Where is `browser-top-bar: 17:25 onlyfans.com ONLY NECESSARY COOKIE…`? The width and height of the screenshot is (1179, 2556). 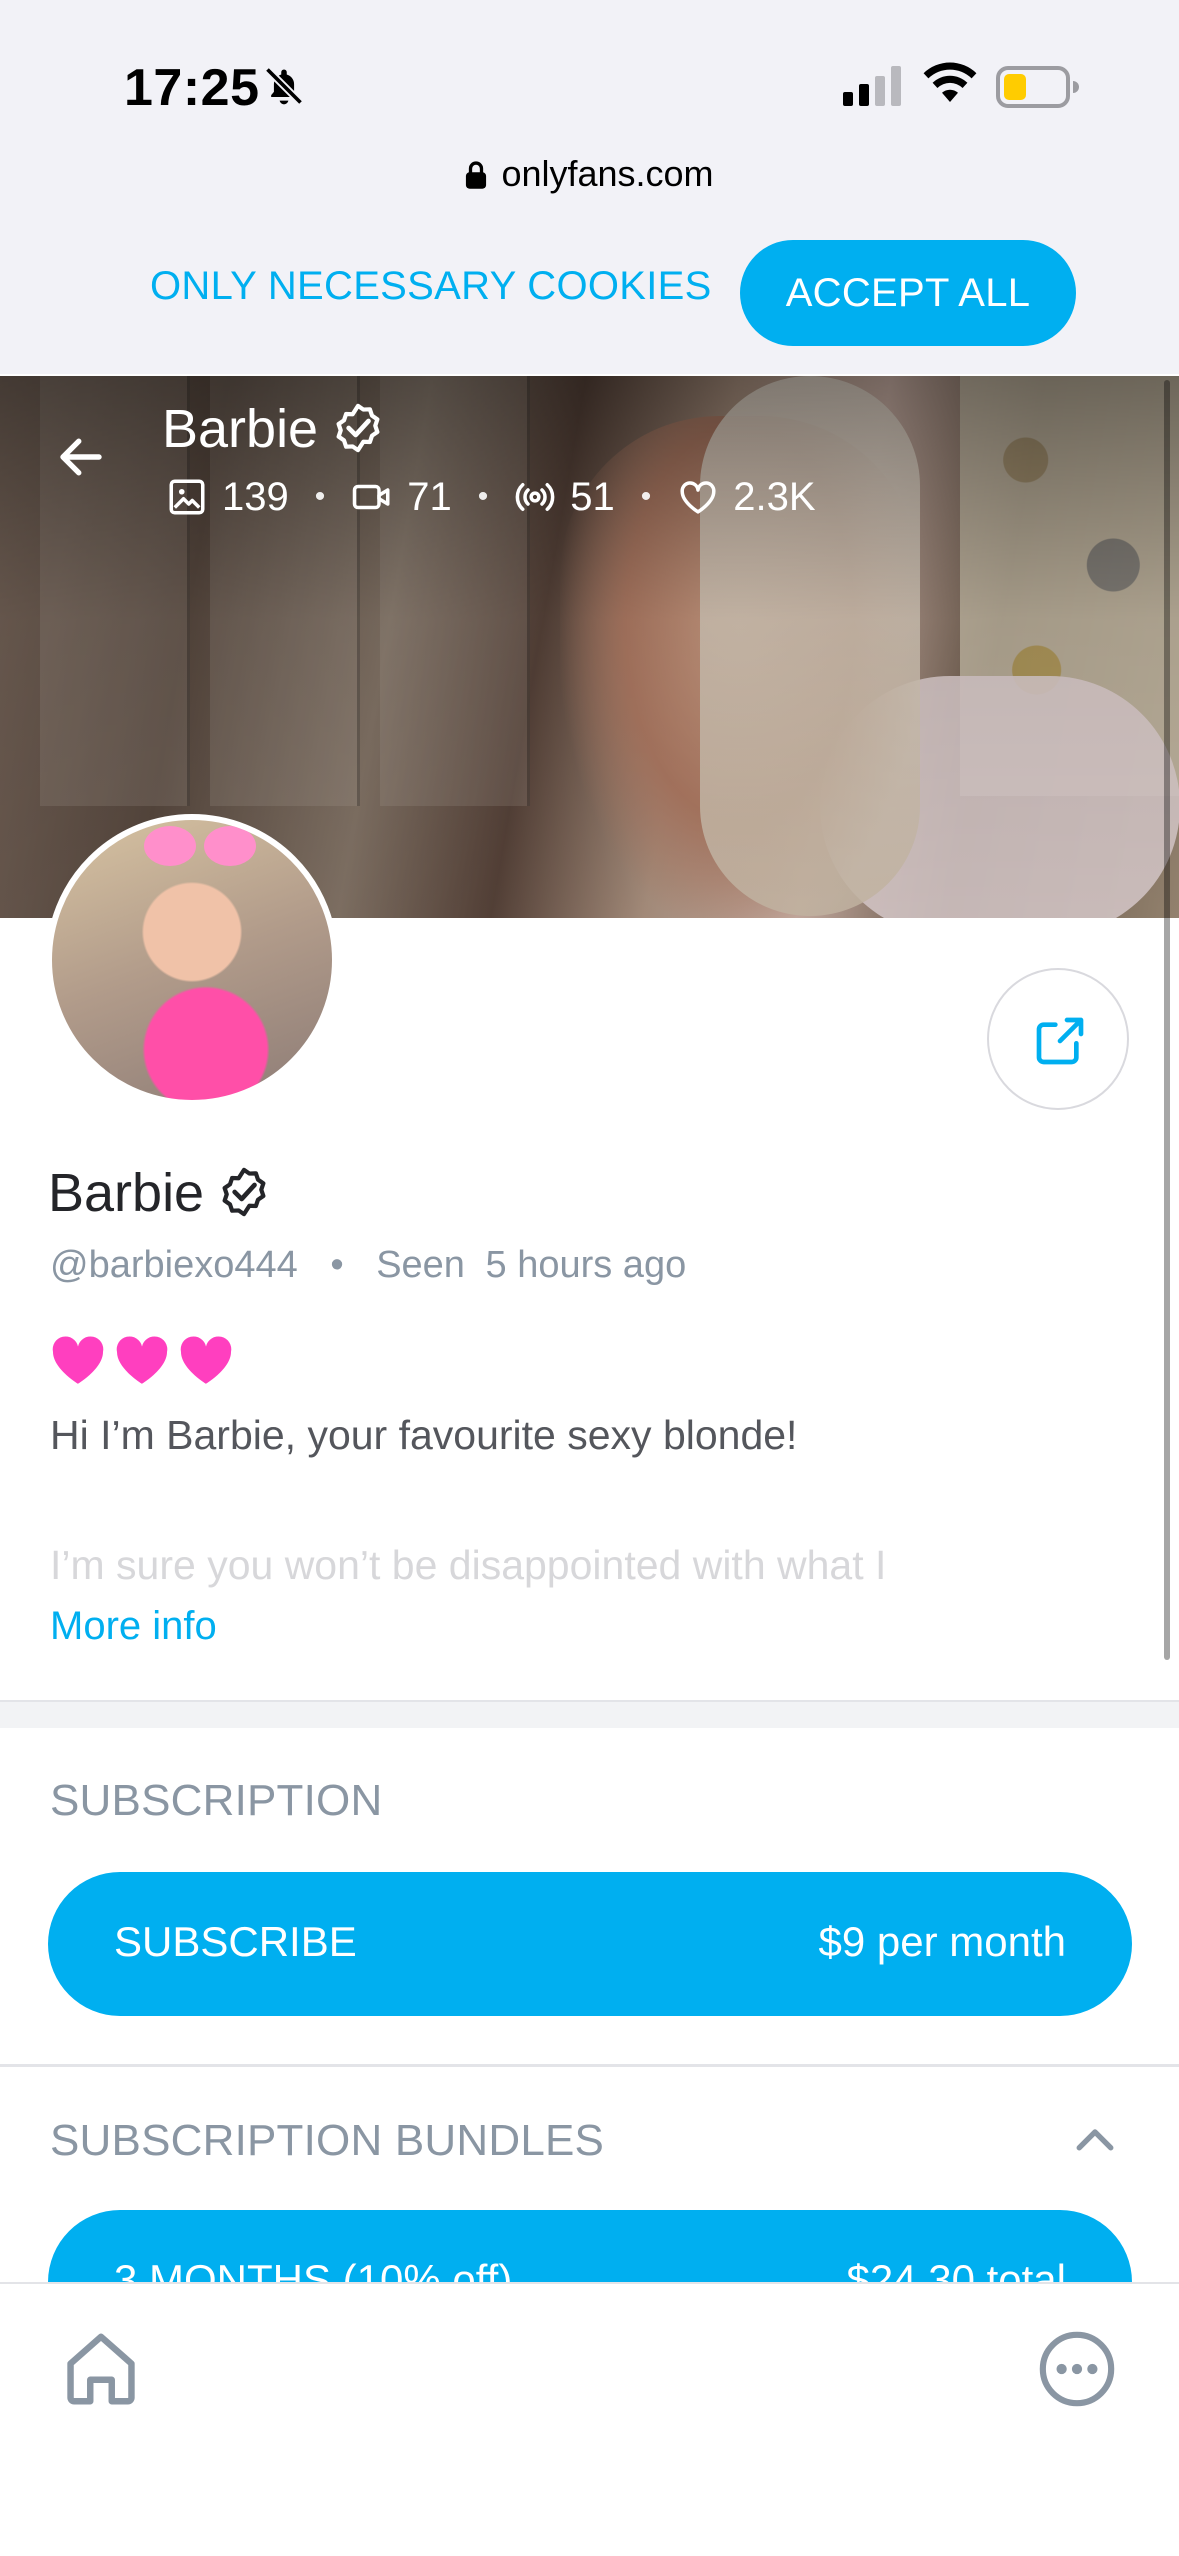
browser-top-bar: 17:25 onlyfans.com ONLY NECESSARY COOKIE… is located at coordinates (589, 187).